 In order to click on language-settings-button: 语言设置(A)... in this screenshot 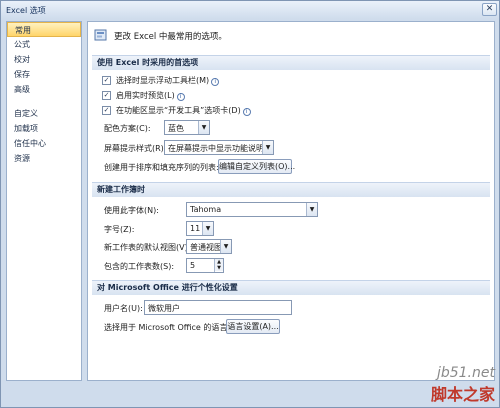, I will do `click(253, 326)`.